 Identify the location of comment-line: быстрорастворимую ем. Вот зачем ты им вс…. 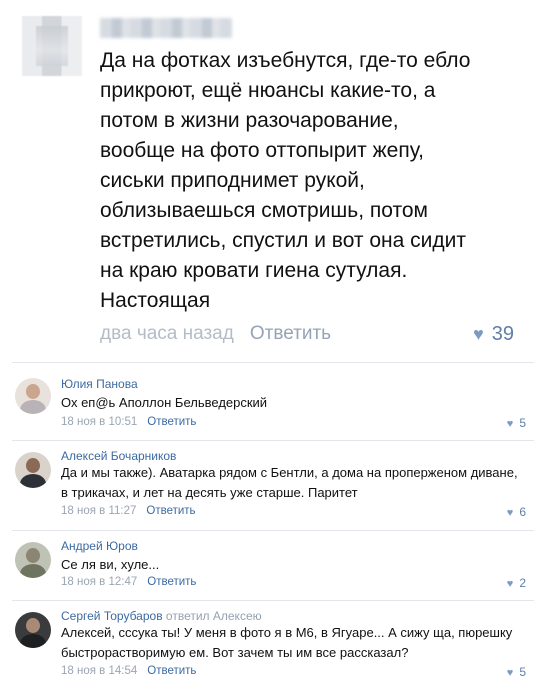
(235, 652).